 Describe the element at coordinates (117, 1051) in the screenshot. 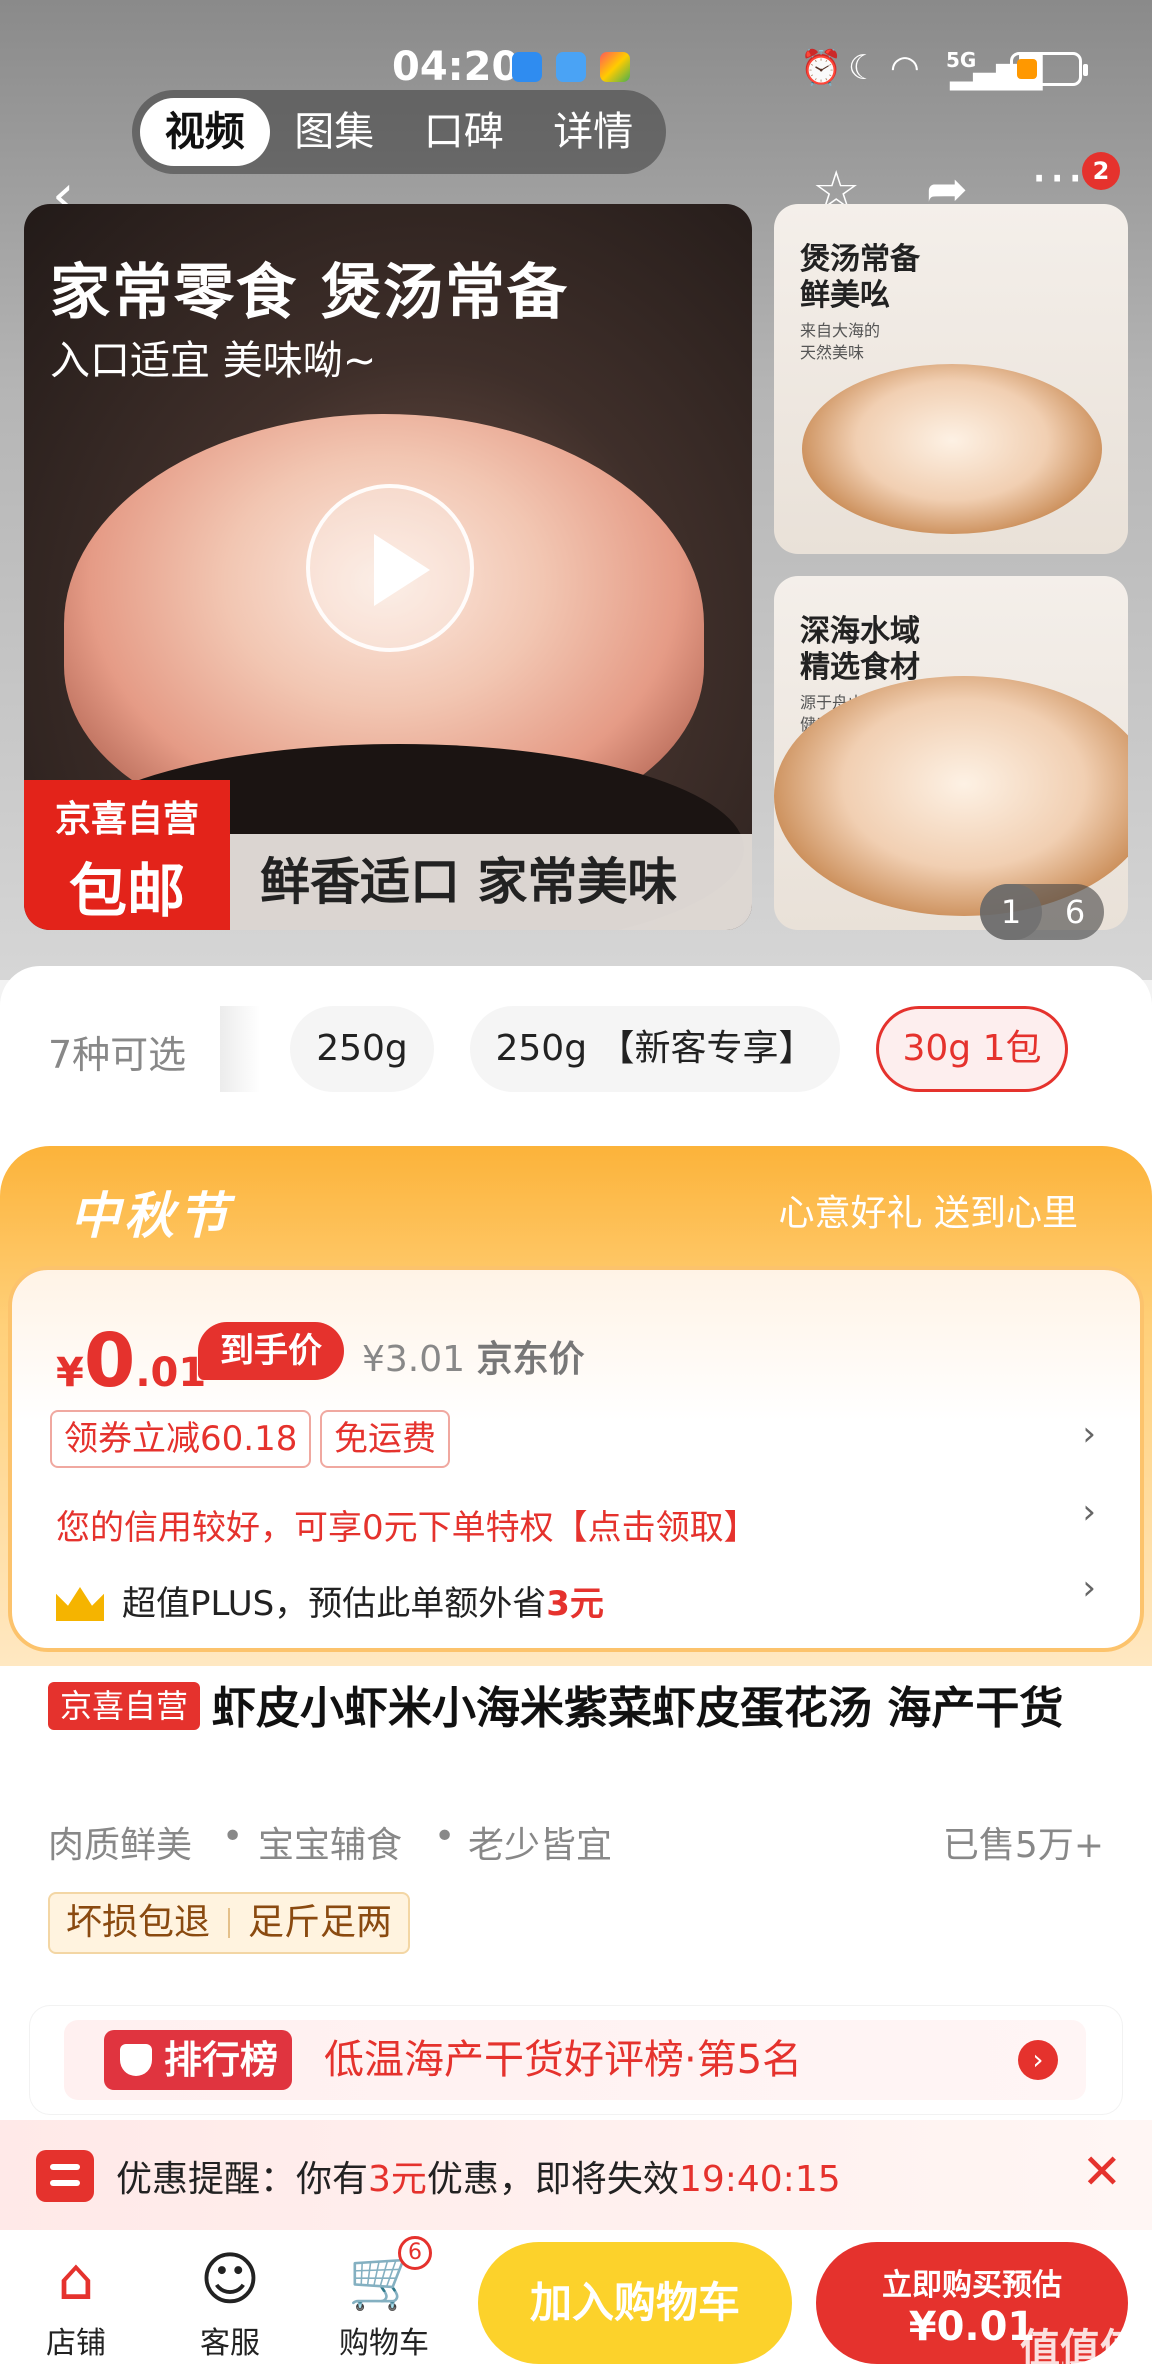

I see `spec-count: 7种可选` at that location.